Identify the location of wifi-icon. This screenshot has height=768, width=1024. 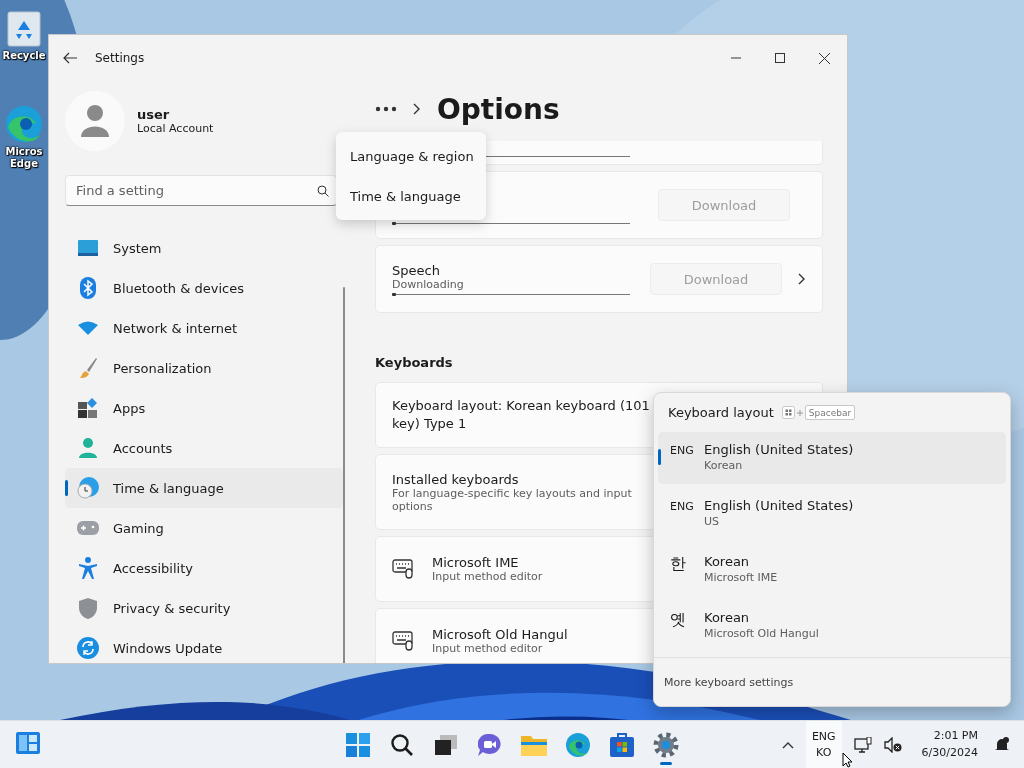
(88, 328).